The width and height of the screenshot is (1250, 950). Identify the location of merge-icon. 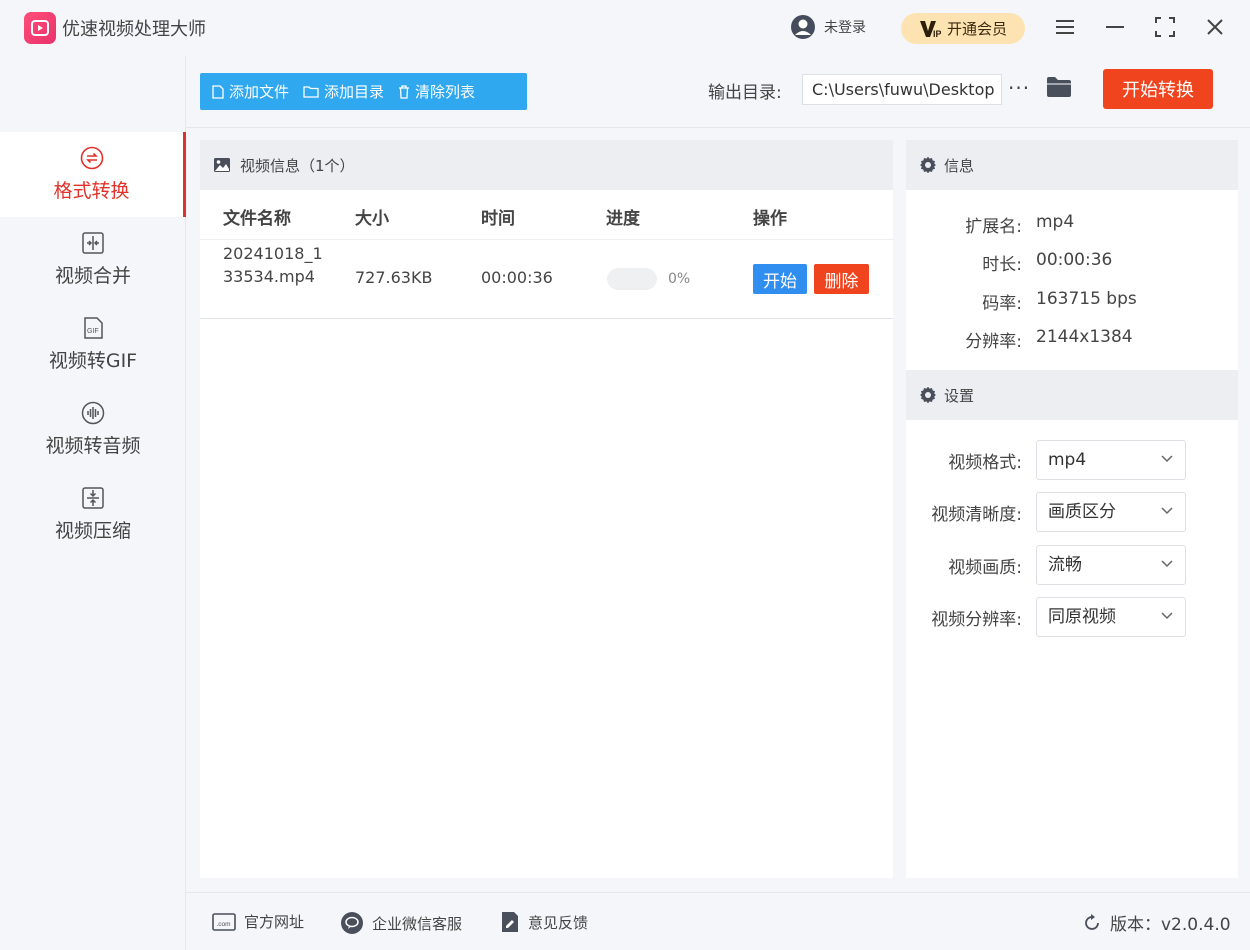
(93, 243).